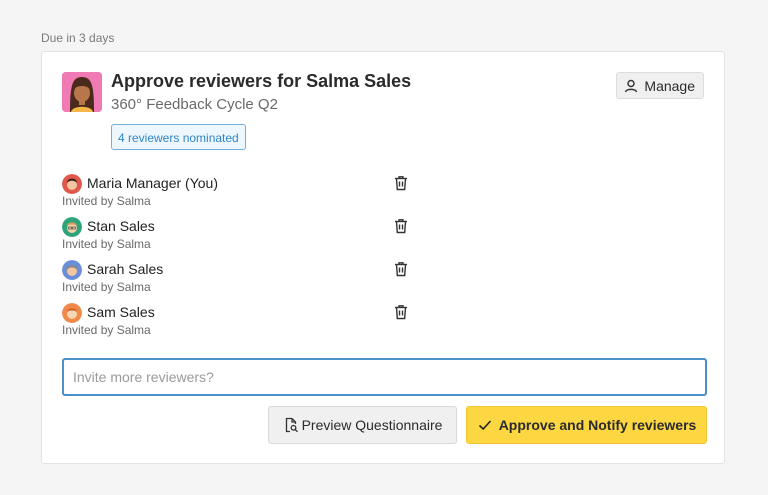  Describe the element at coordinates (669, 85) in the screenshot. I see `manage-label: Manage` at that location.